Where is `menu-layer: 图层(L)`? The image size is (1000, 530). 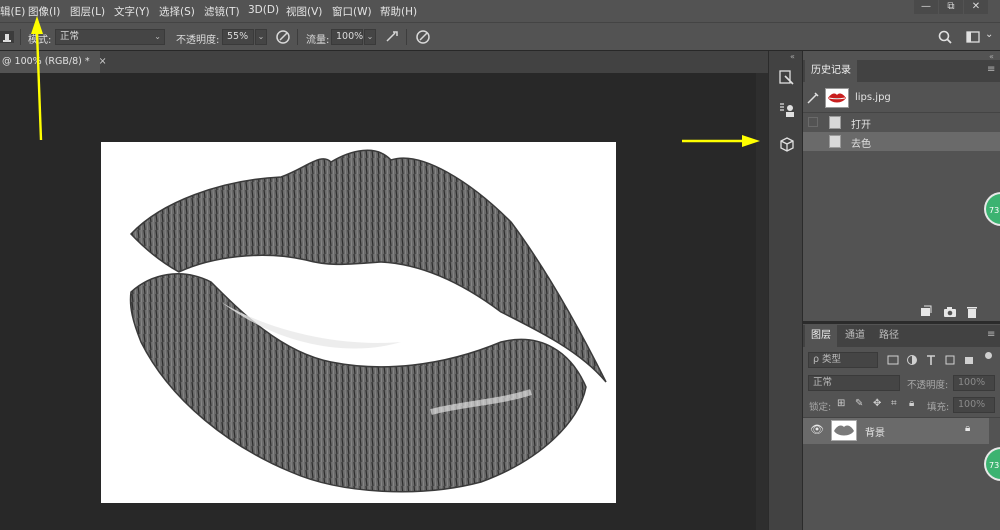
menu-layer: 图层(L) is located at coordinates (87, 11).